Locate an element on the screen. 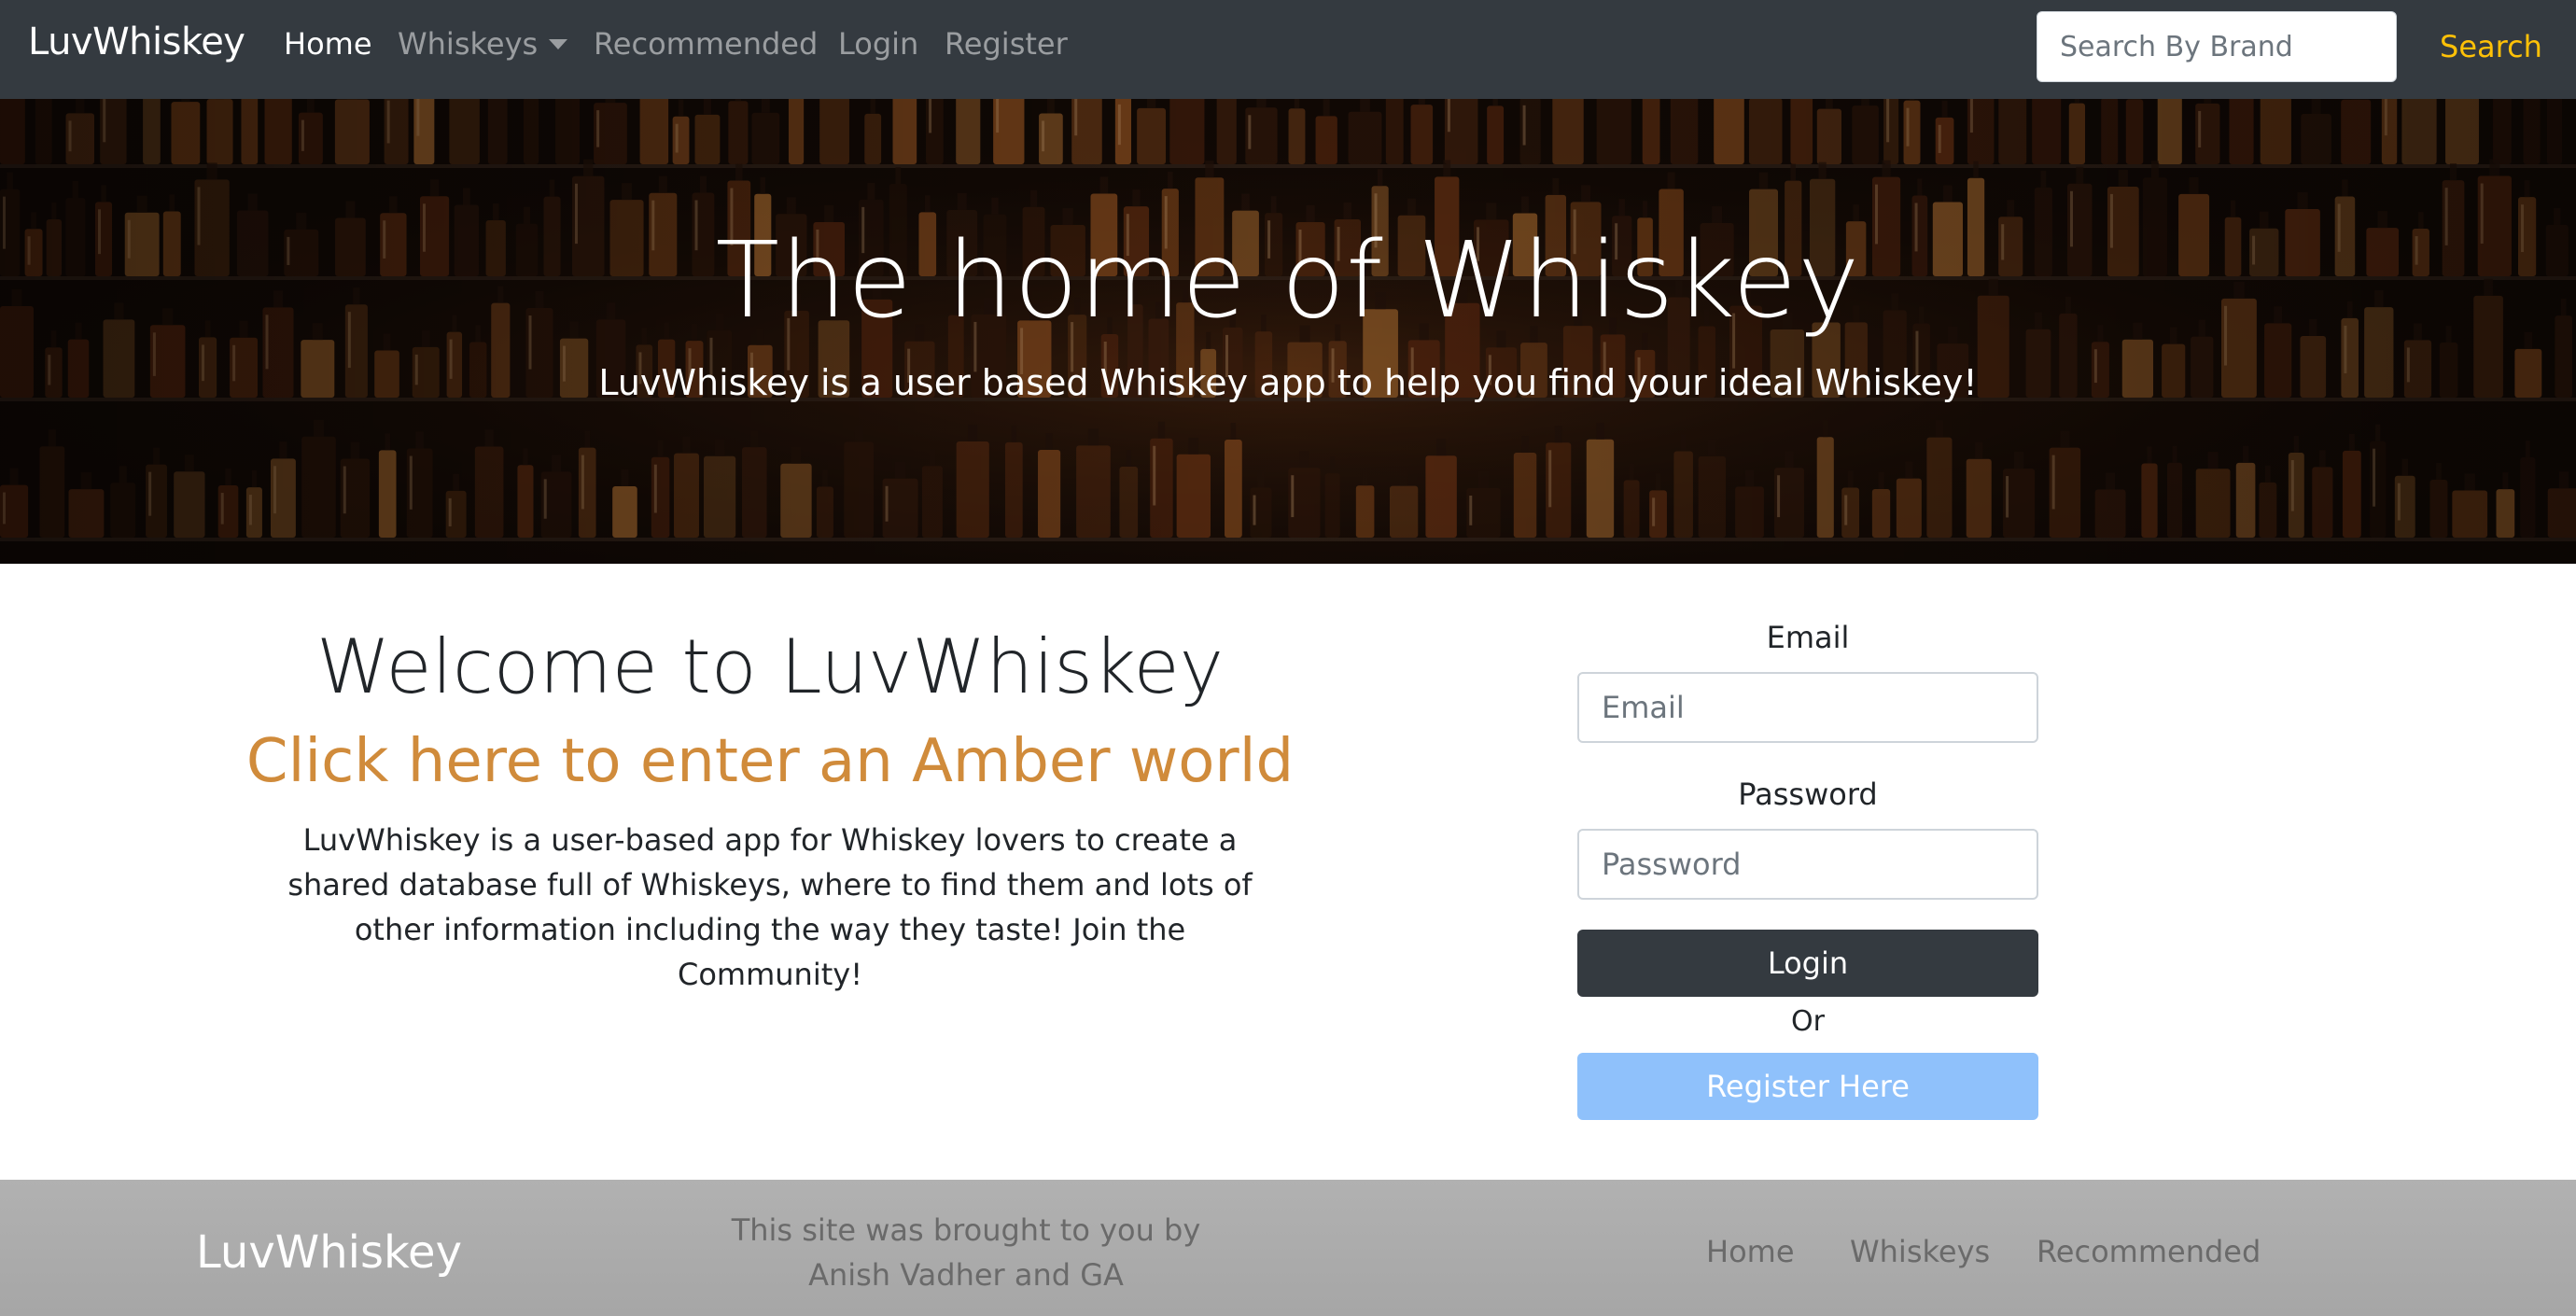  password-label: Password is located at coordinates (1808, 794).